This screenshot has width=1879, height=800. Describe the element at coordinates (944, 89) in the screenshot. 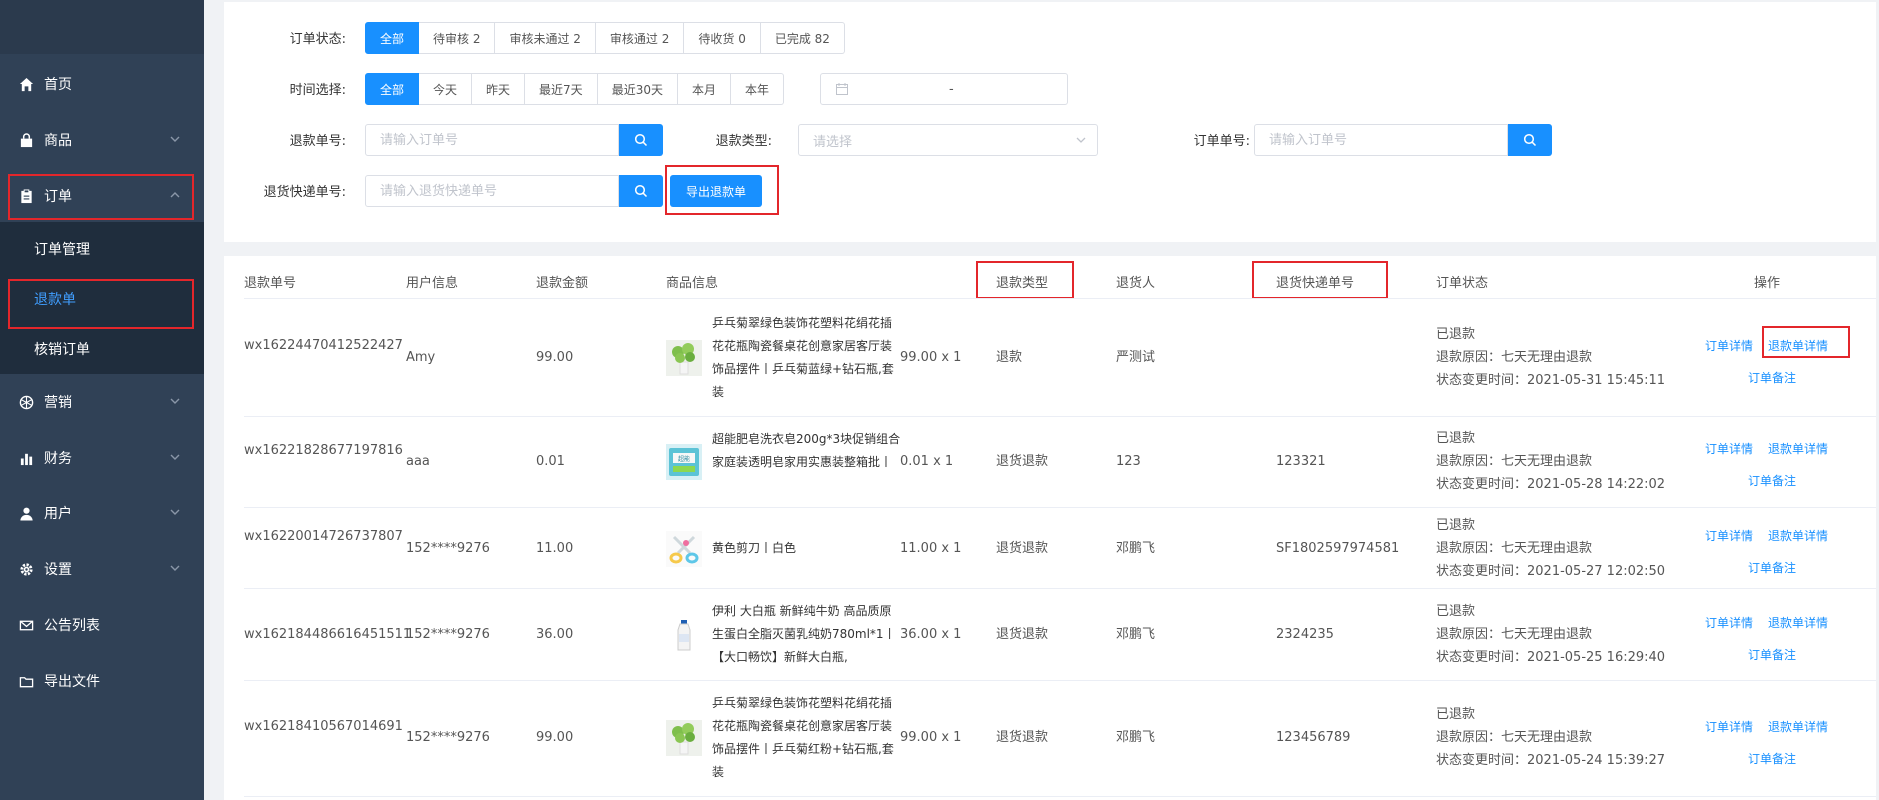

I see `date-range-picker: -` at that location.